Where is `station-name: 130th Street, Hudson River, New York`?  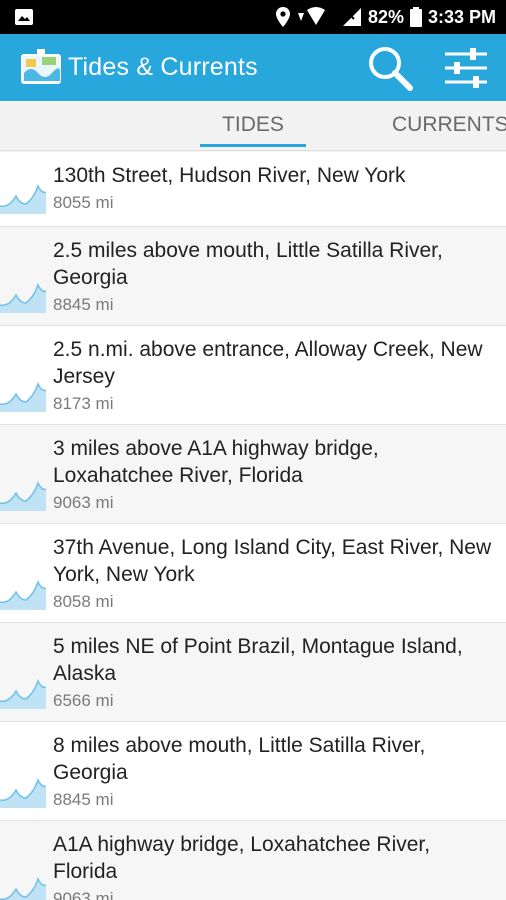
station-name: 130th Street, Hudson River, New York is located at coordinates (229, 175).